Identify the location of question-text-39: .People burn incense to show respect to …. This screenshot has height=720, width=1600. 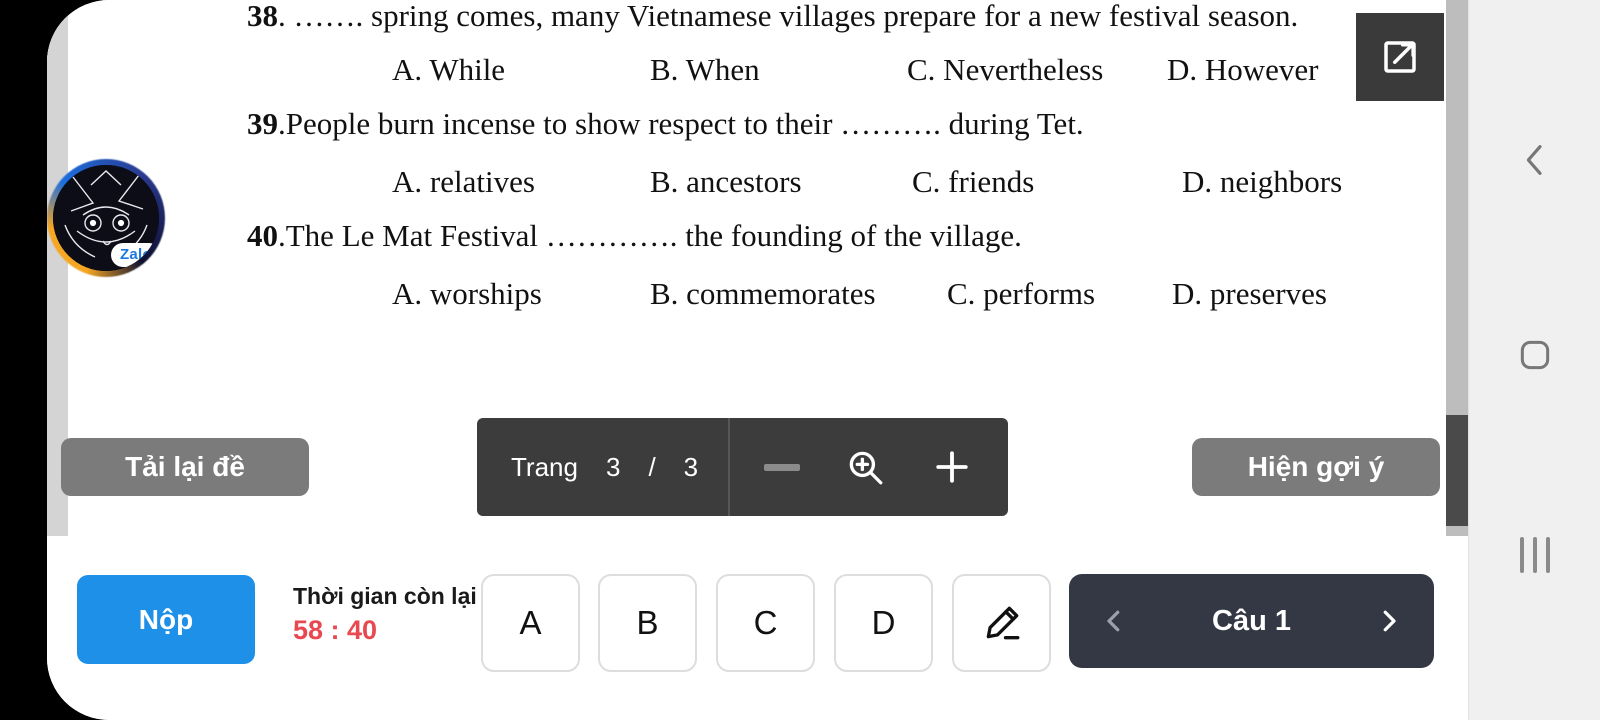
(681, 123).